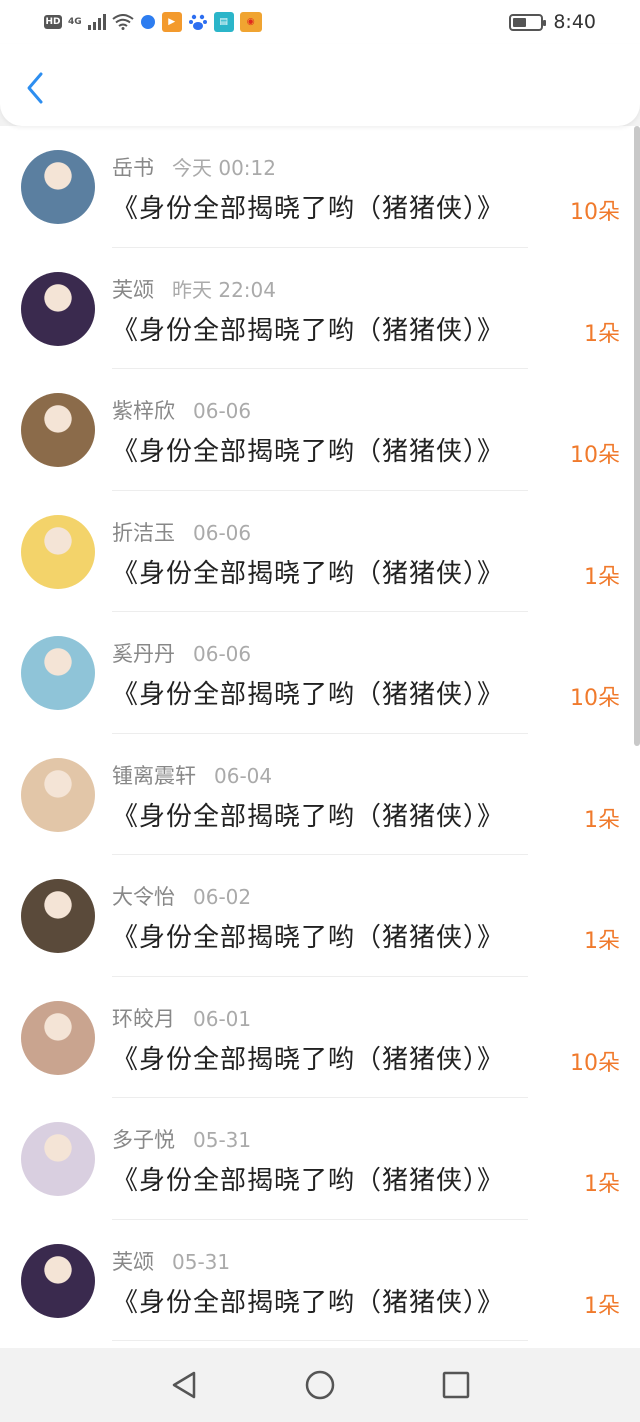  Describe the element at coordinates (143, 1018) in the screenshot. I see `user-name: 环皎月` at that location.